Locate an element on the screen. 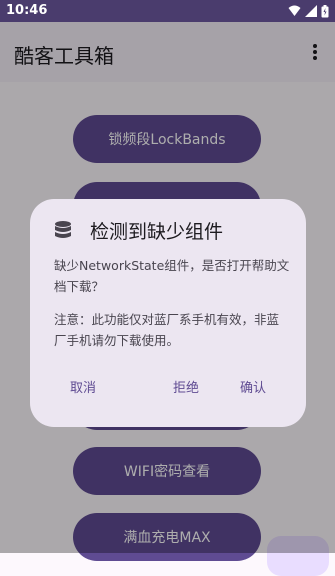  wifi-icon is located at coordinates (294, 10).